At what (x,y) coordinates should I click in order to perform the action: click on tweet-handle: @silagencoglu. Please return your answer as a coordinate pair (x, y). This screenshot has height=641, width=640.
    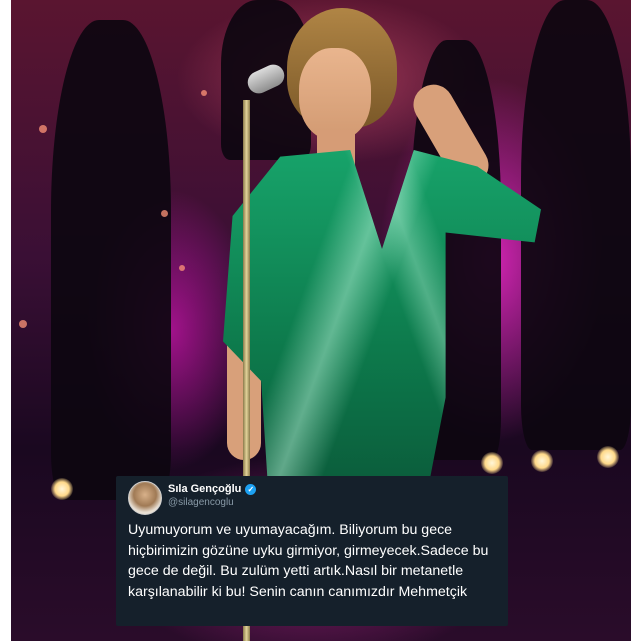
    Looking at the image, I should click on (201, 502).